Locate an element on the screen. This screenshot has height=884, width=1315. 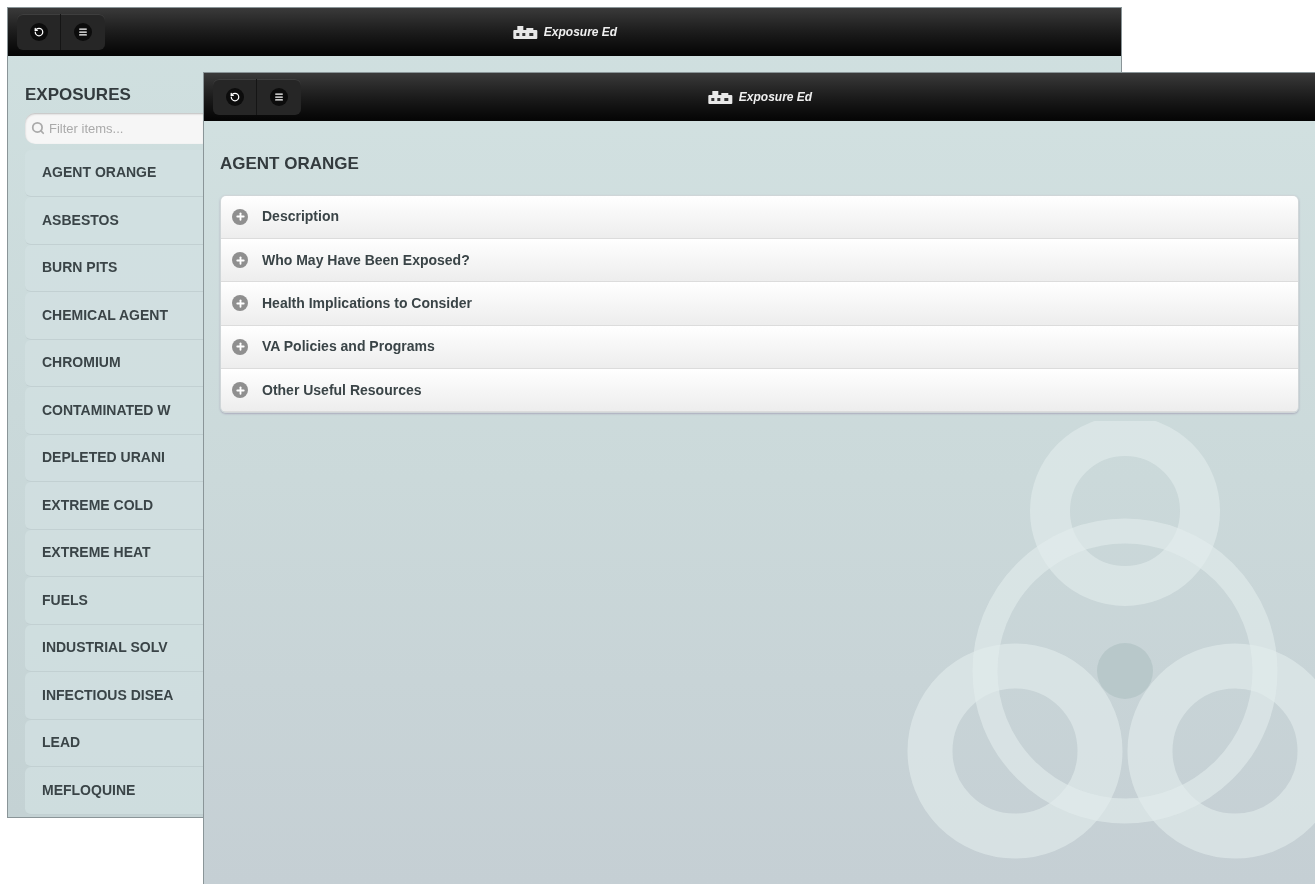
search-icon is located at coordinates (38, 127).